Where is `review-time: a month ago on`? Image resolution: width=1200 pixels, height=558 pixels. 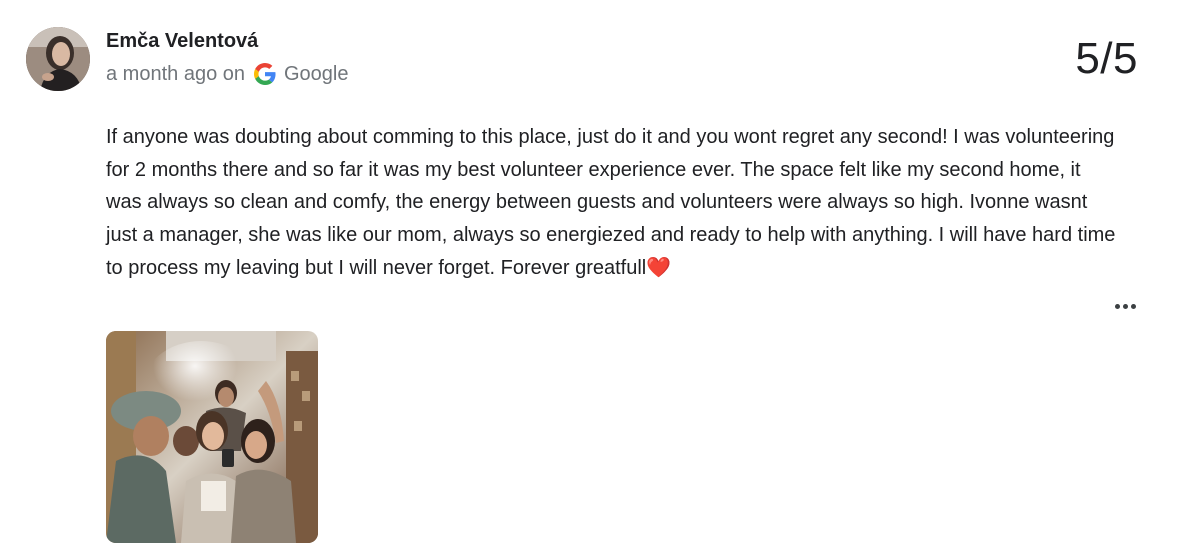 review-time: a month ago on is located at coordinates (175, 73).